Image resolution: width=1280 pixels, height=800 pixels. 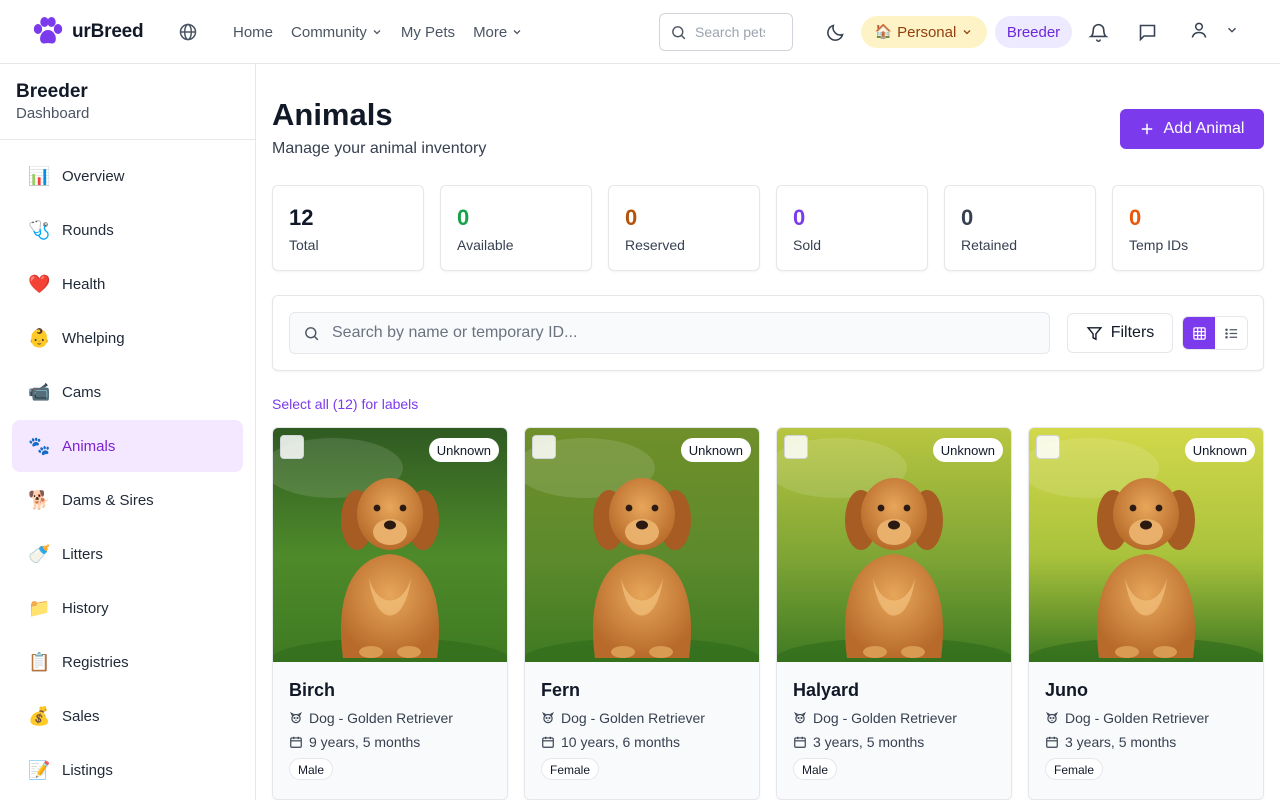 What do you see at coordinates (127, 554) in the screenshot?
I see `sidebar-item-litters: 🍼 Litters` at bounding box center [127, 554].